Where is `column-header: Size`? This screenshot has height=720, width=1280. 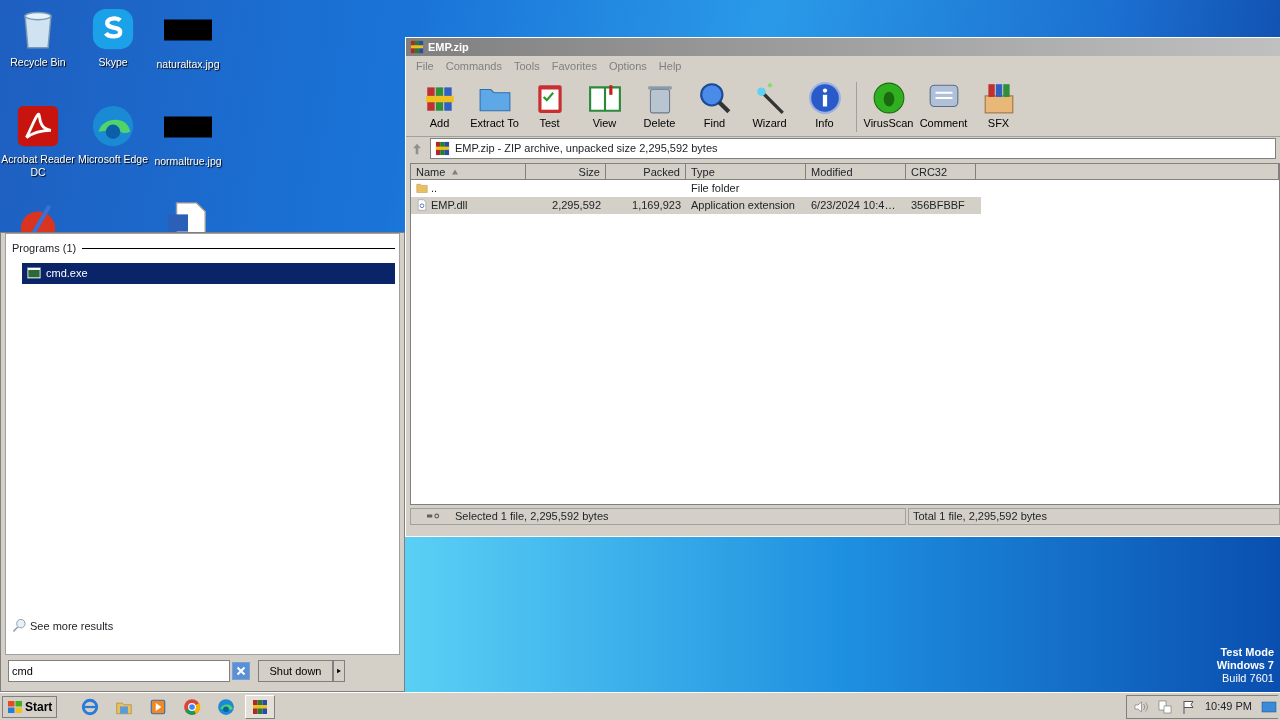
column-header: Size is located at coordinates (566, 171).